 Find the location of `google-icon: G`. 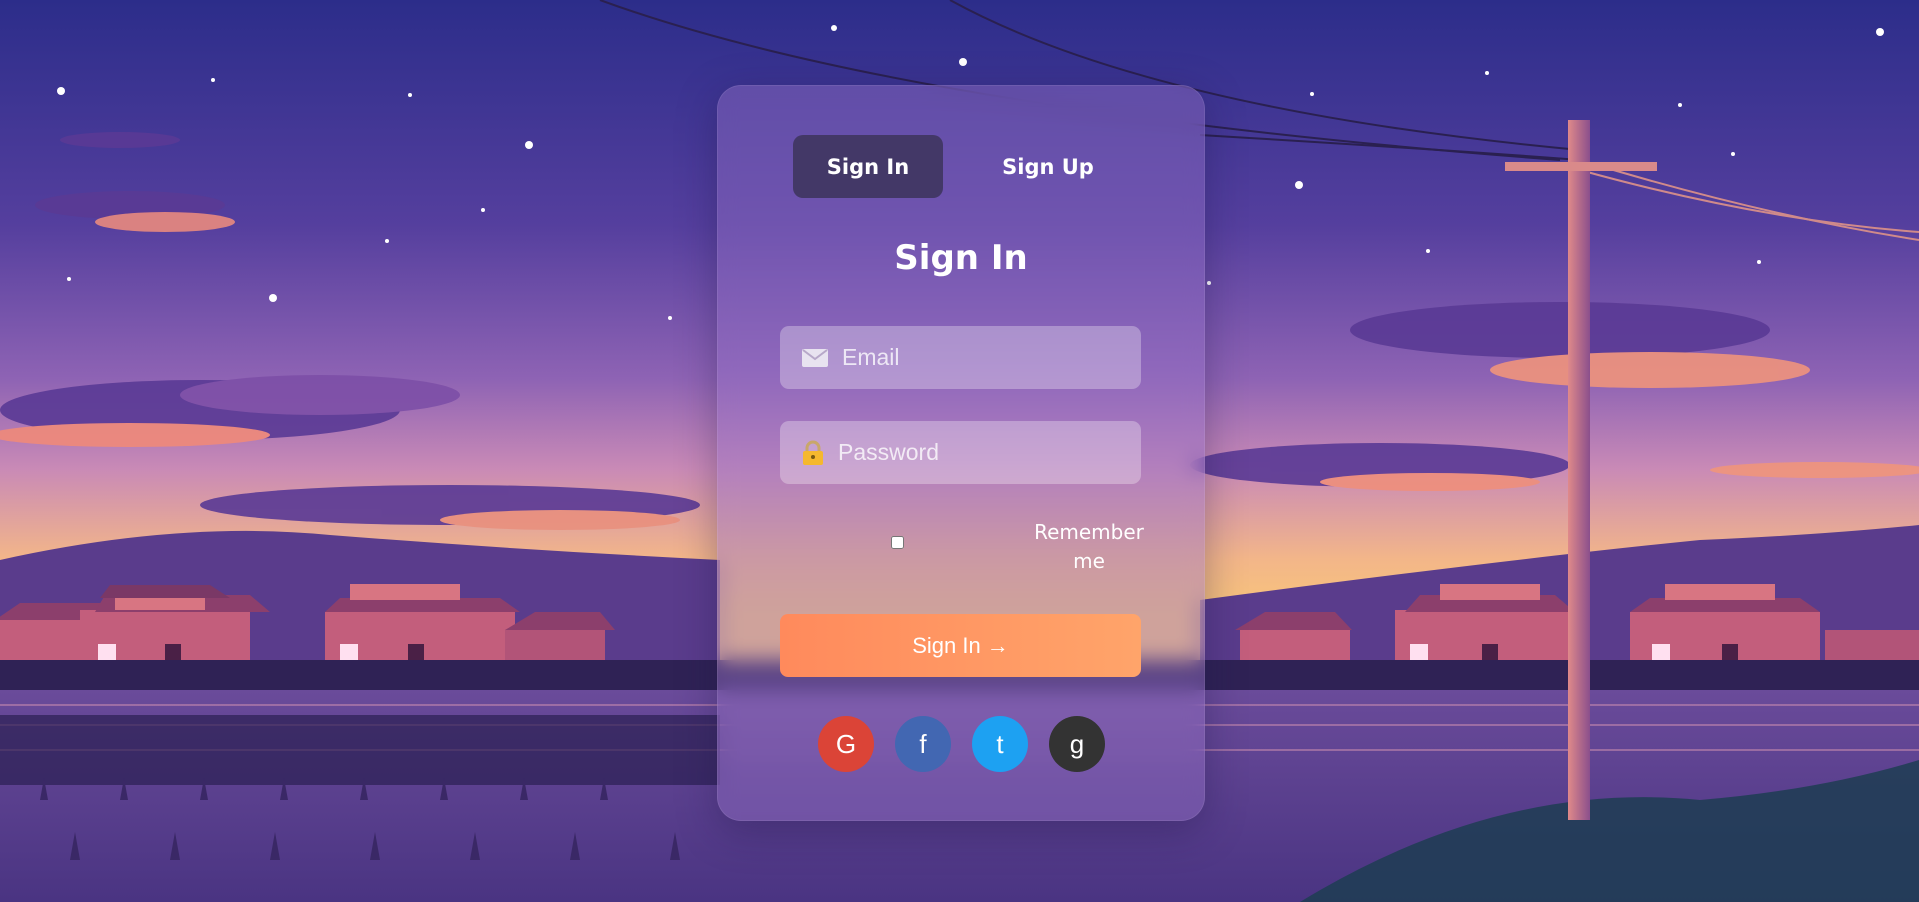

google-icon: G is located at coordinates (846, 744).